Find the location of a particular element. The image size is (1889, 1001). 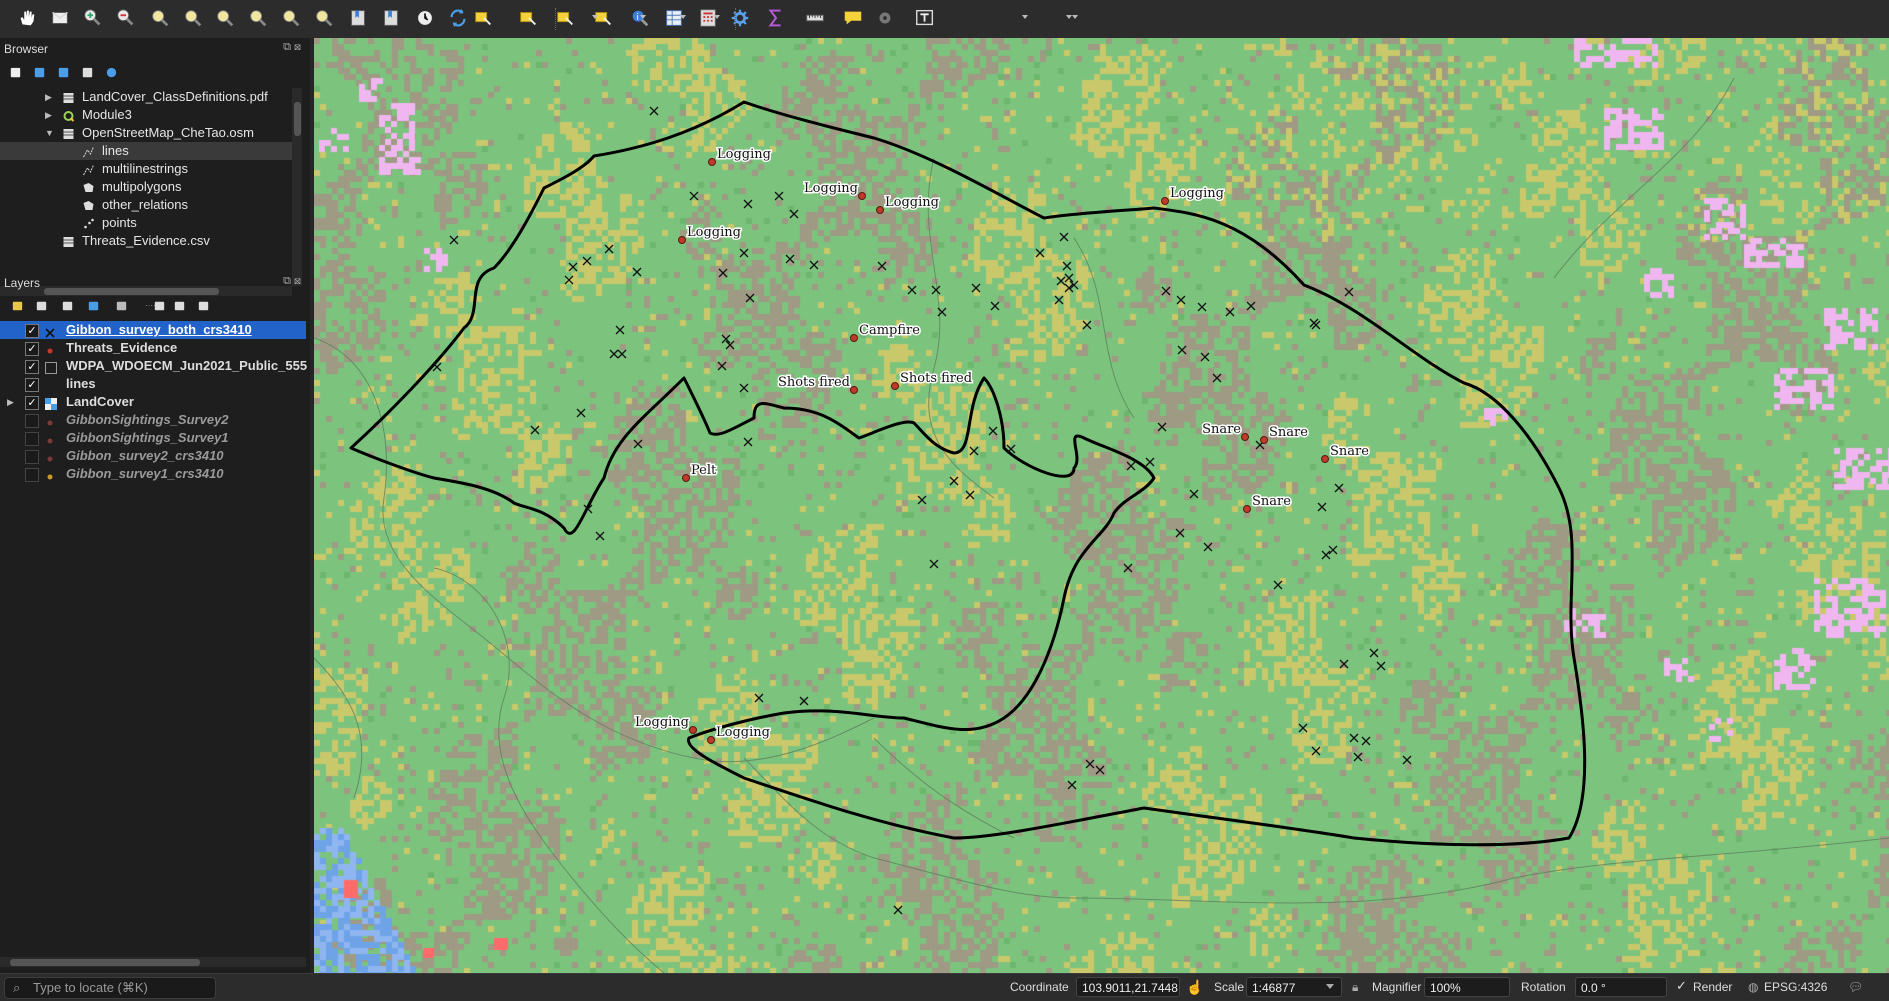

zoom-last-icon is located at coordinates (291, 18).